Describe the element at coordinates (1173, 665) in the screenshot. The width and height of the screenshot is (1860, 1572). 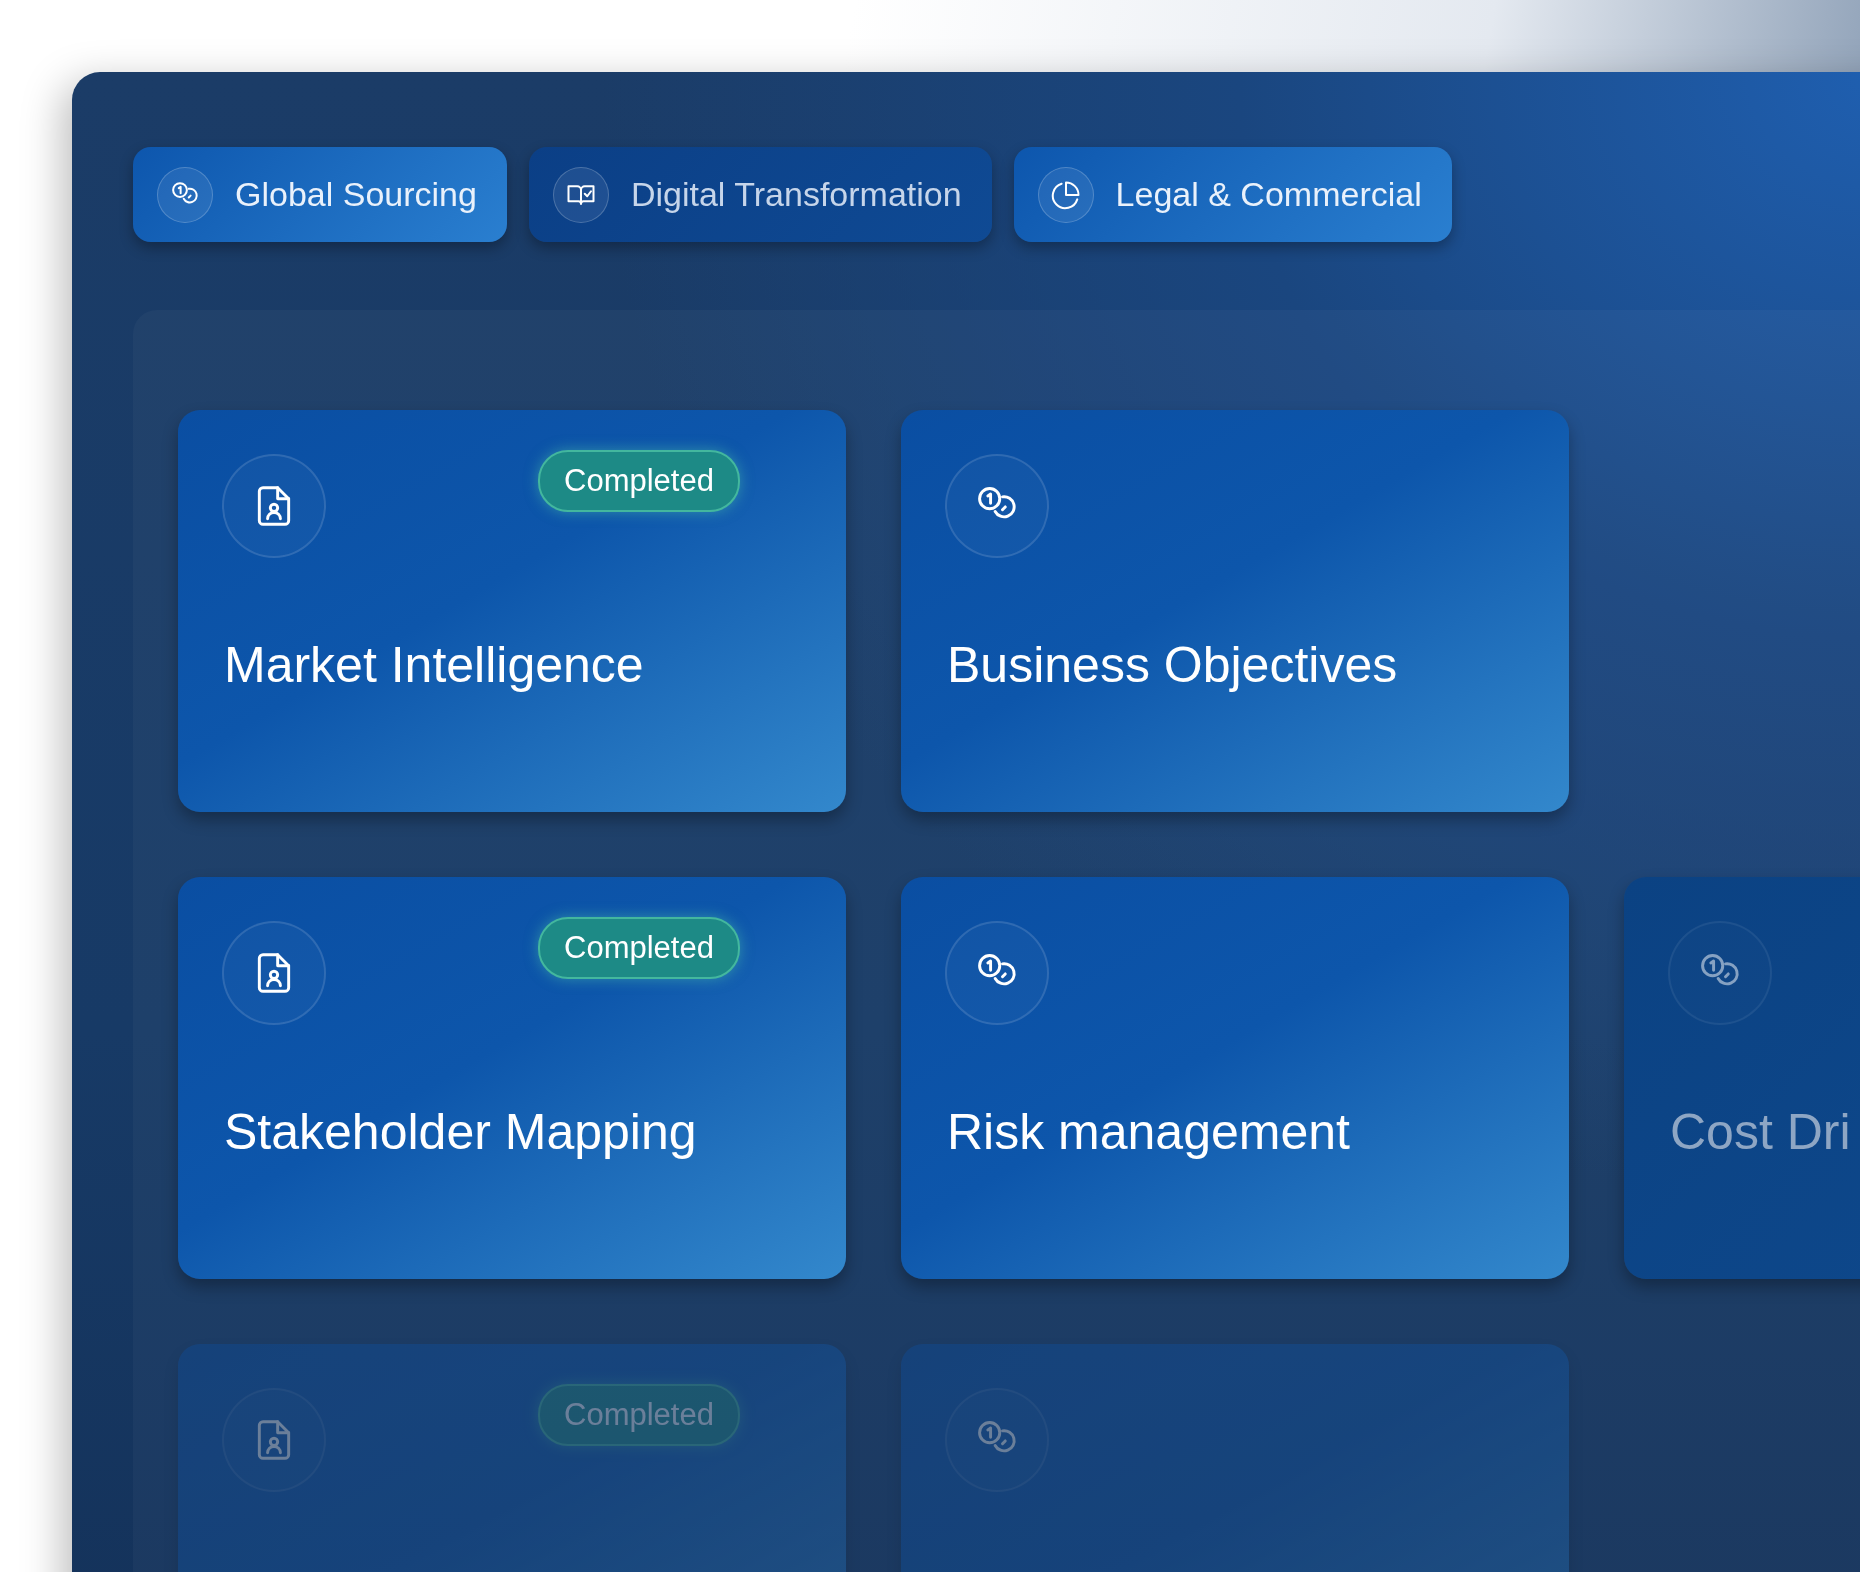
I see `card-title: Business Objectives` at that location.